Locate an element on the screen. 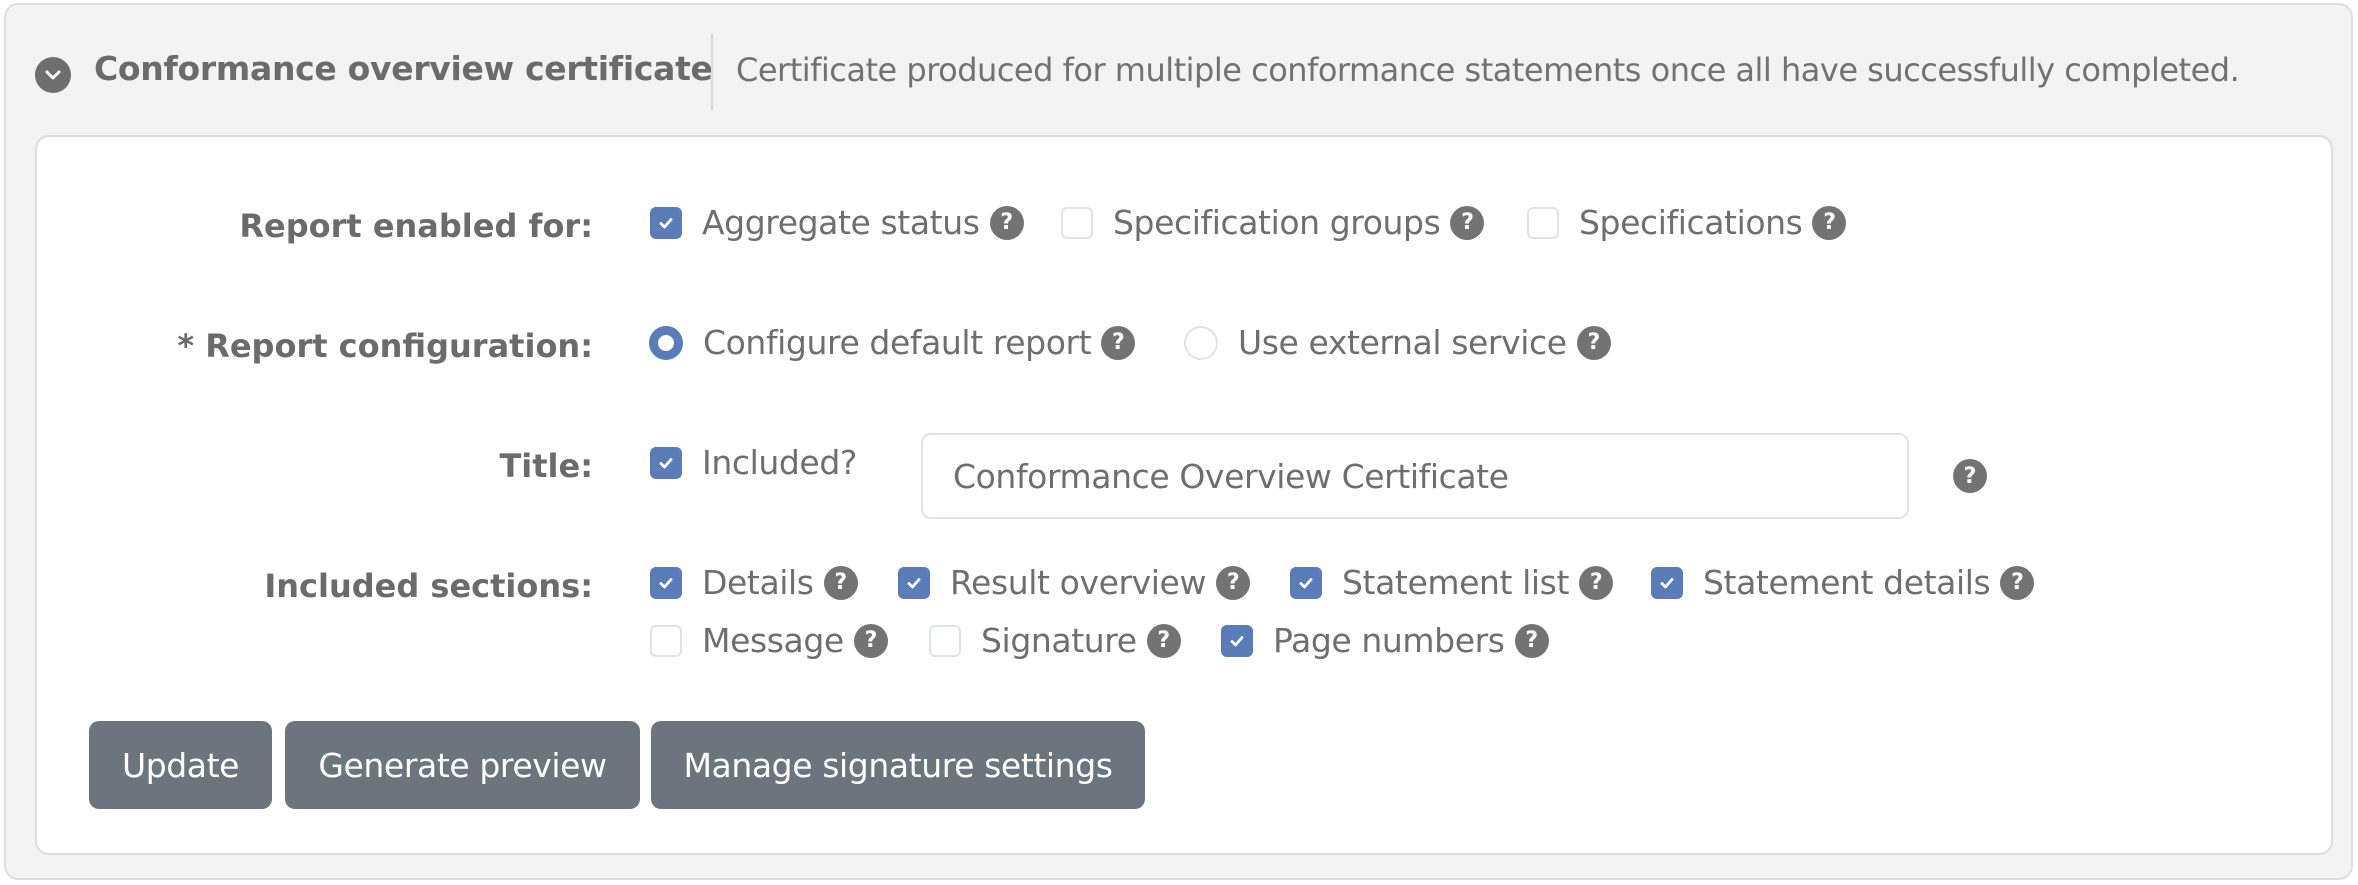  option-label: Configure default report is located at coordinates (897, 342).